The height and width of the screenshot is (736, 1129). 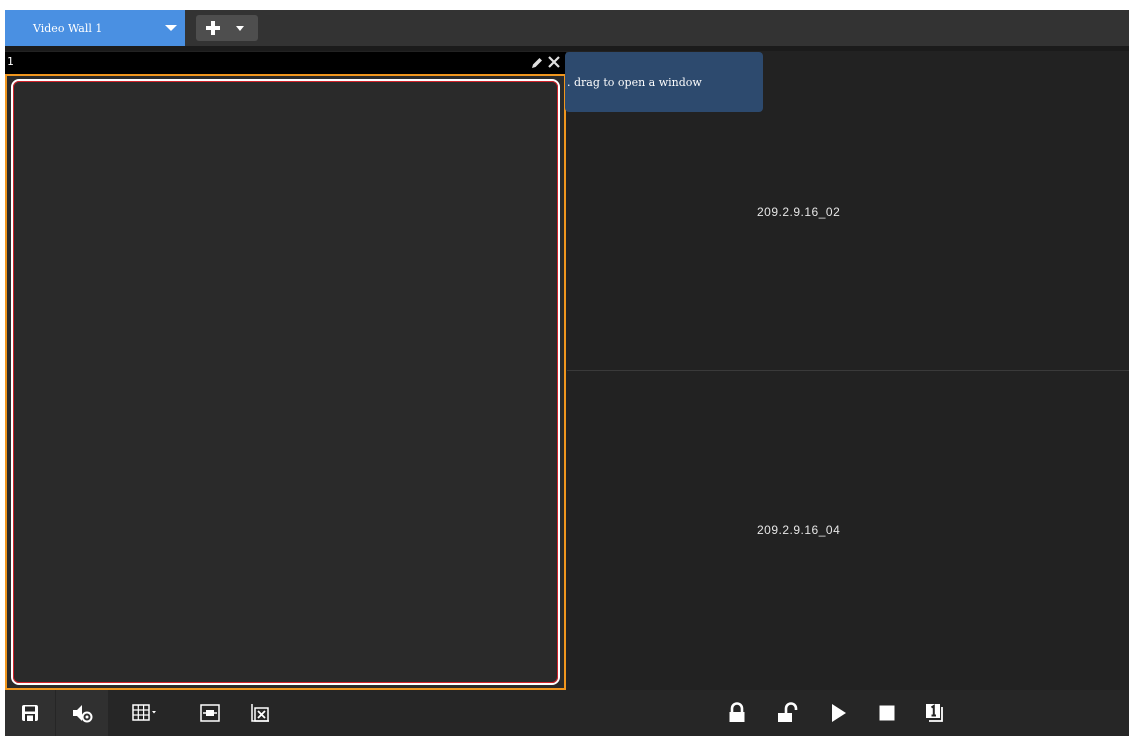 I want to click on fit-window-button, so click(x=210, y=713).